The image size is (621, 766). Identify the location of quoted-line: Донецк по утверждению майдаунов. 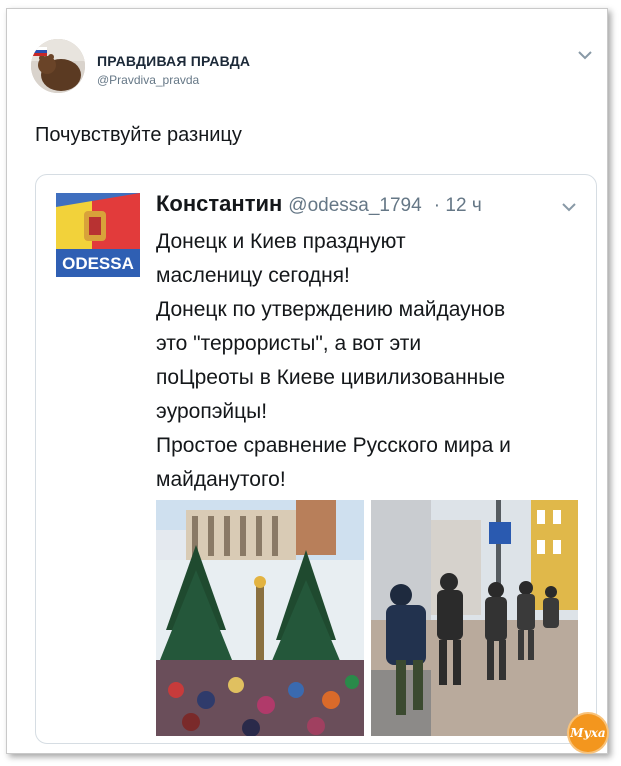
(331, 309).